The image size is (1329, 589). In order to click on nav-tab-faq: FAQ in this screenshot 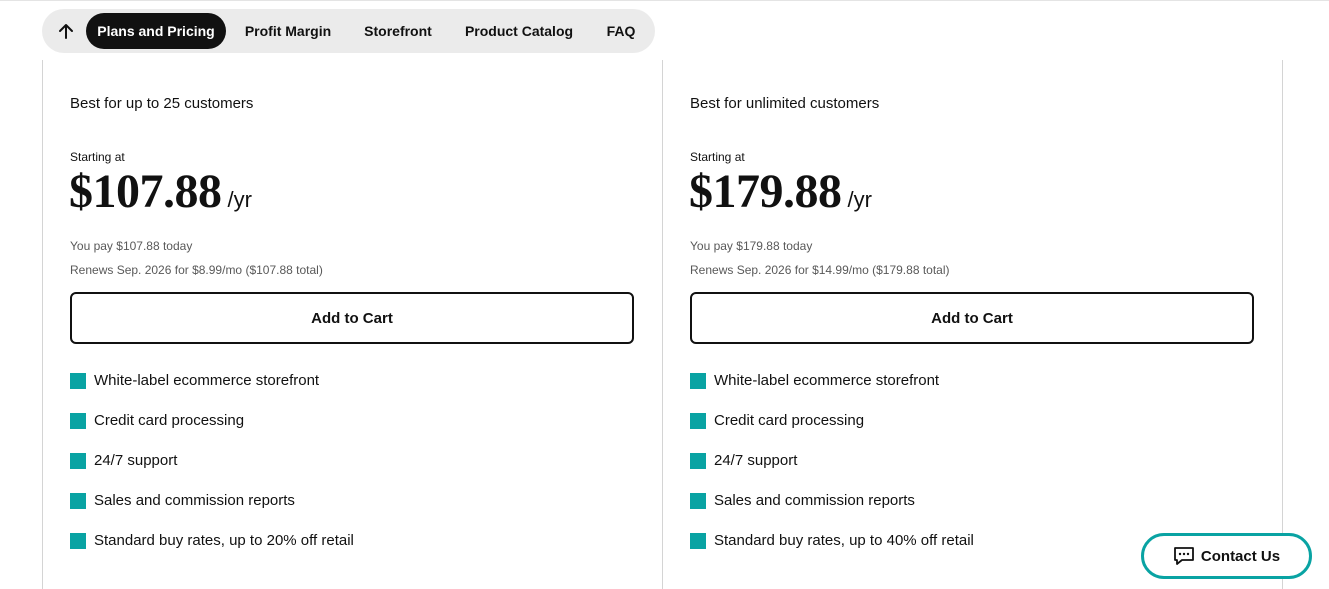, I will do `click(621, 31)`.